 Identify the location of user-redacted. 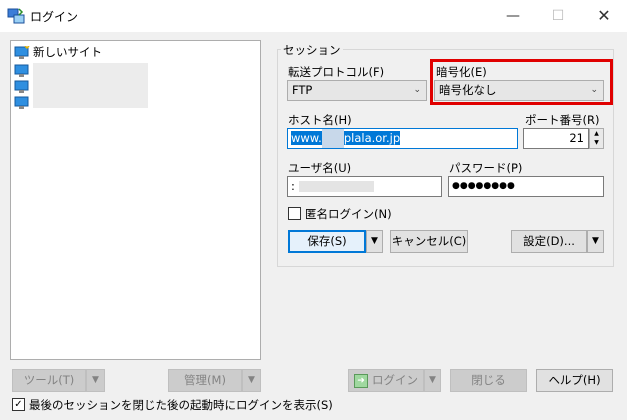
(336, 186).